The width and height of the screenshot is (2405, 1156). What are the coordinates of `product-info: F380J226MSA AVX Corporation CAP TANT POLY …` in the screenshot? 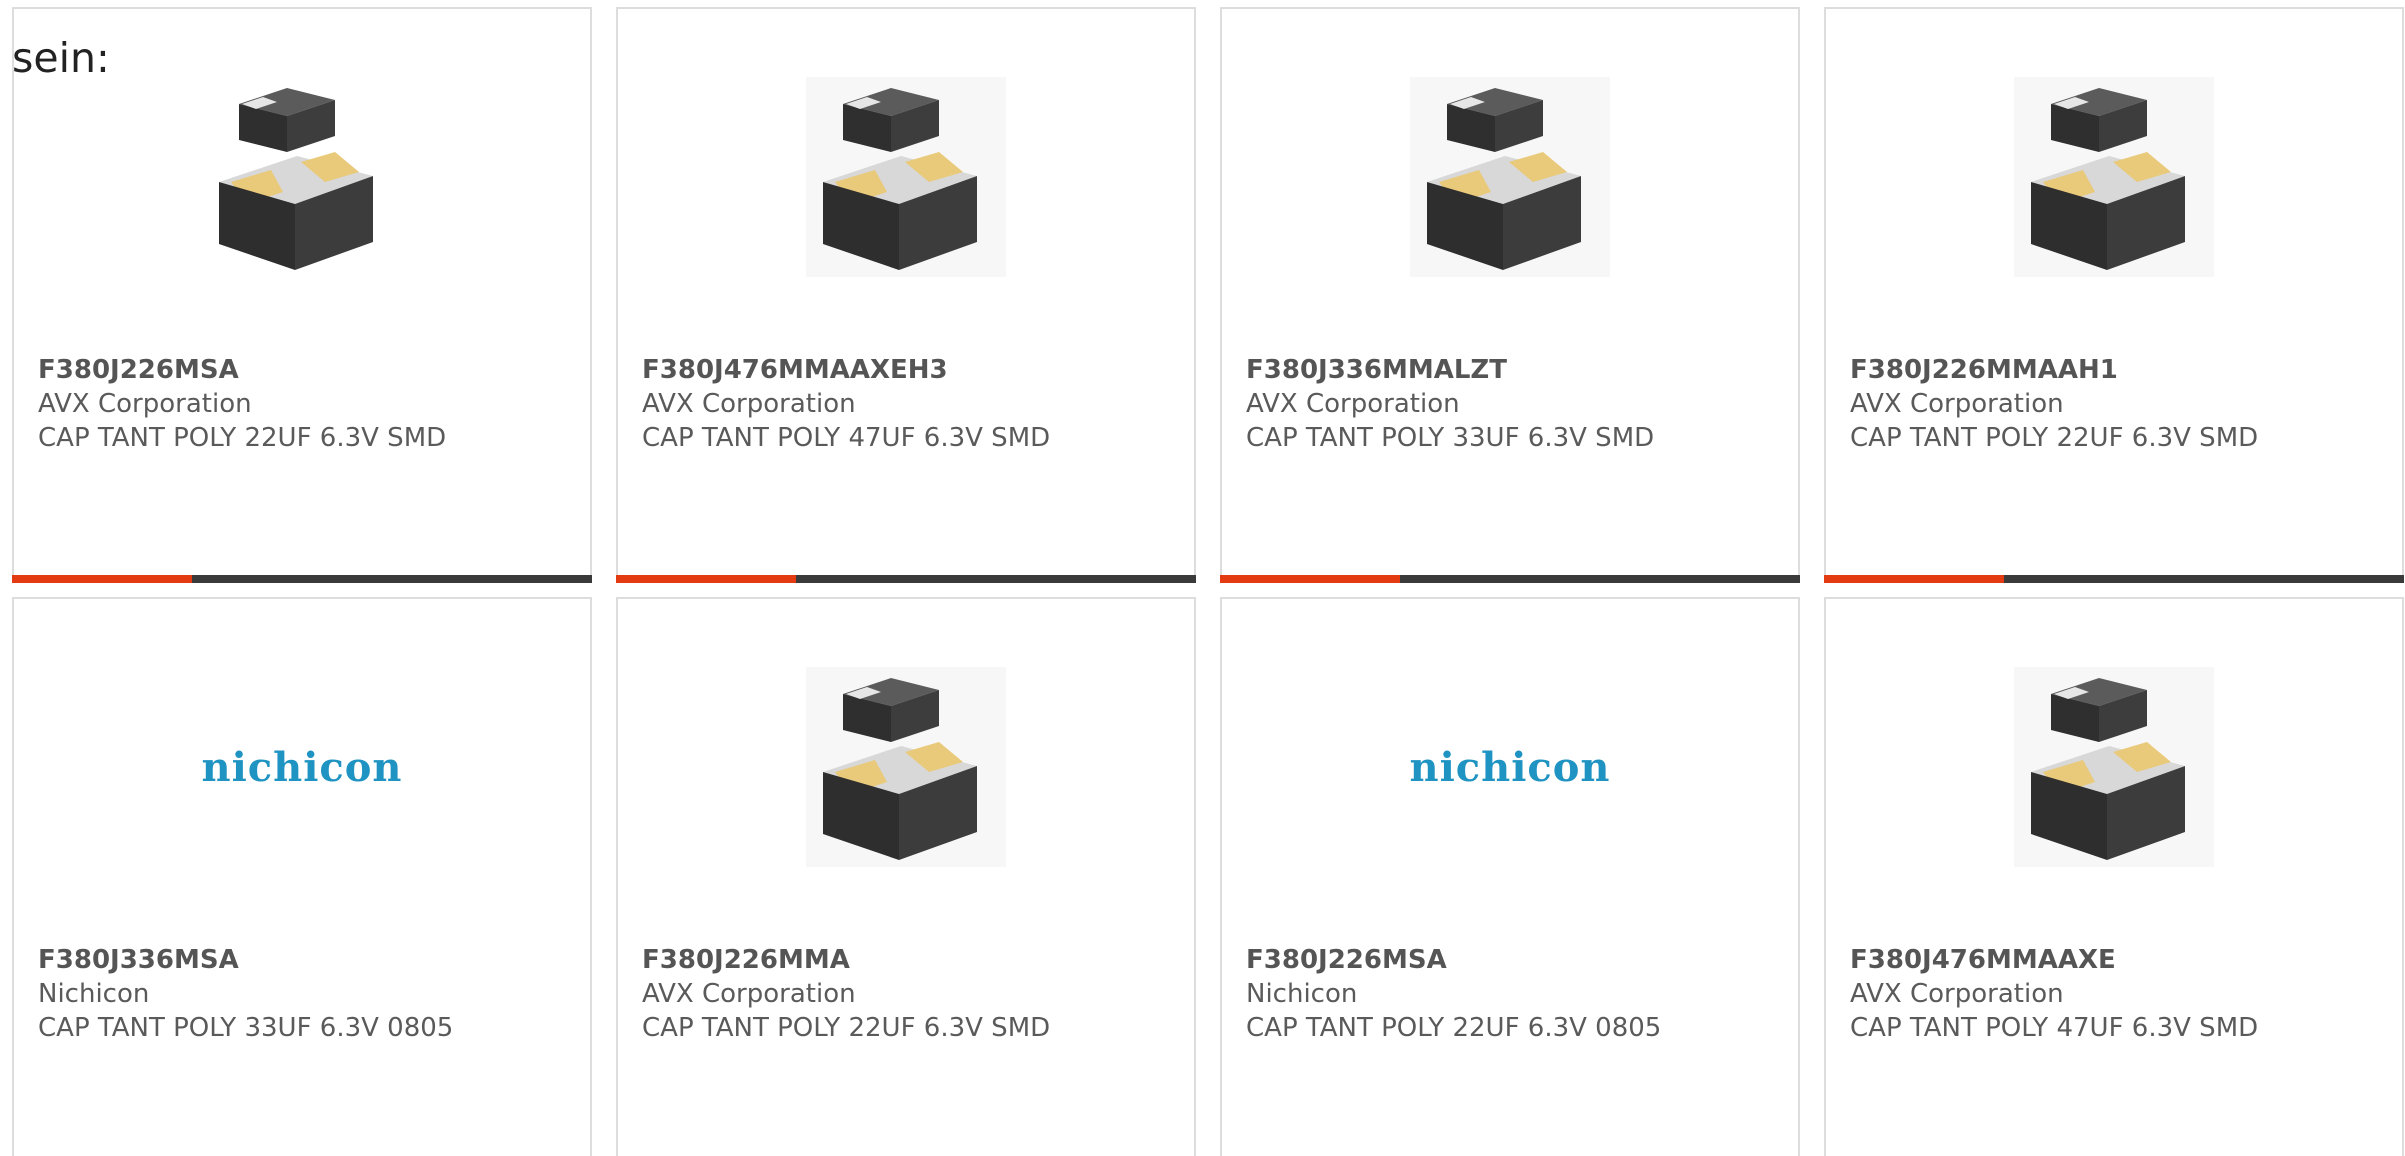 It's located at (308, 404).